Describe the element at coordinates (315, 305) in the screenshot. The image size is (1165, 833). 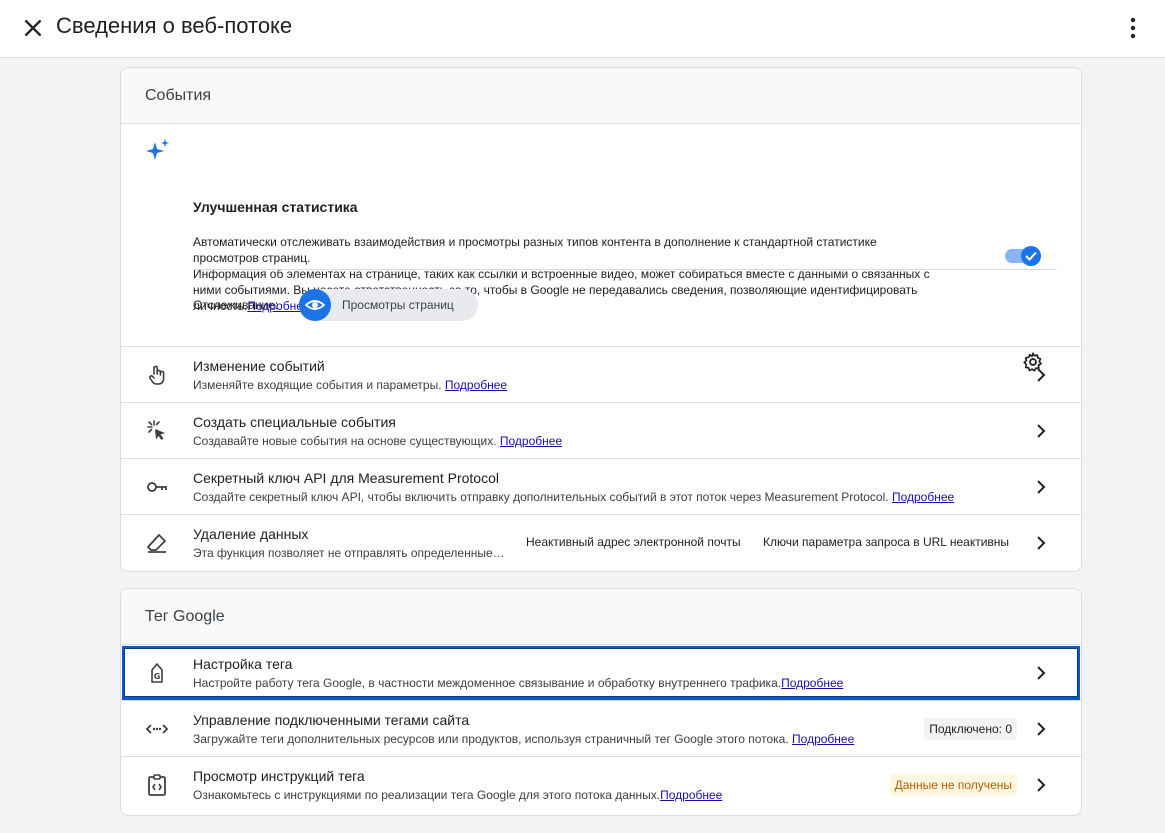
I see `eye-icon` at that location.